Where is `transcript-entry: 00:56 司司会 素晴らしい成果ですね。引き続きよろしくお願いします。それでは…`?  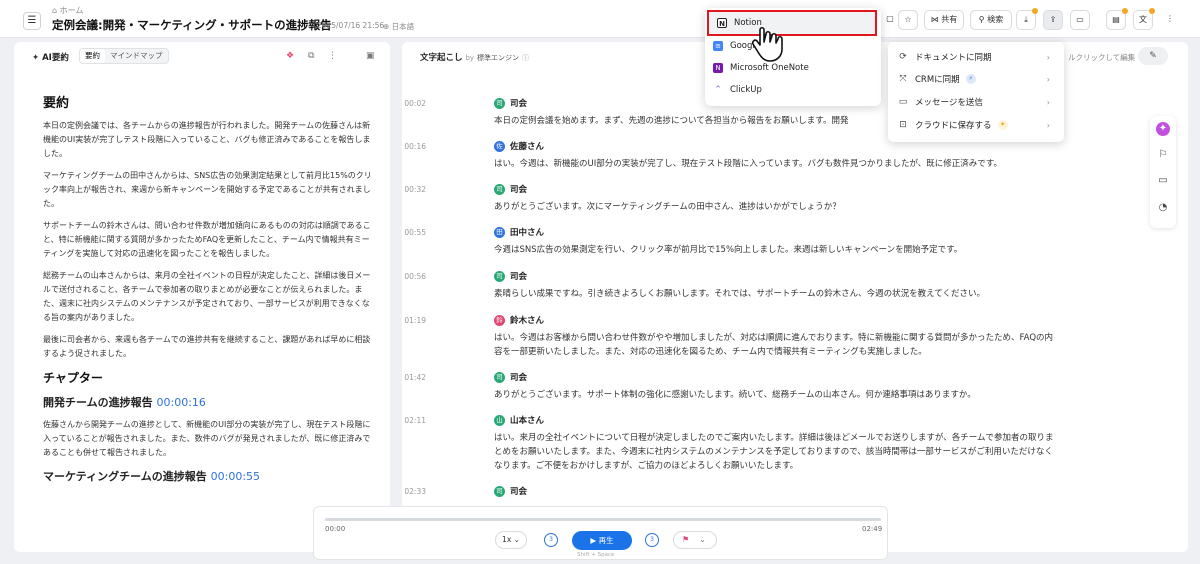 transcript-entry: 00:56 司司会 素晴らしい成果ですね。引き続きよろしくお願いします。それでは… is located at coordinates (729, 285).